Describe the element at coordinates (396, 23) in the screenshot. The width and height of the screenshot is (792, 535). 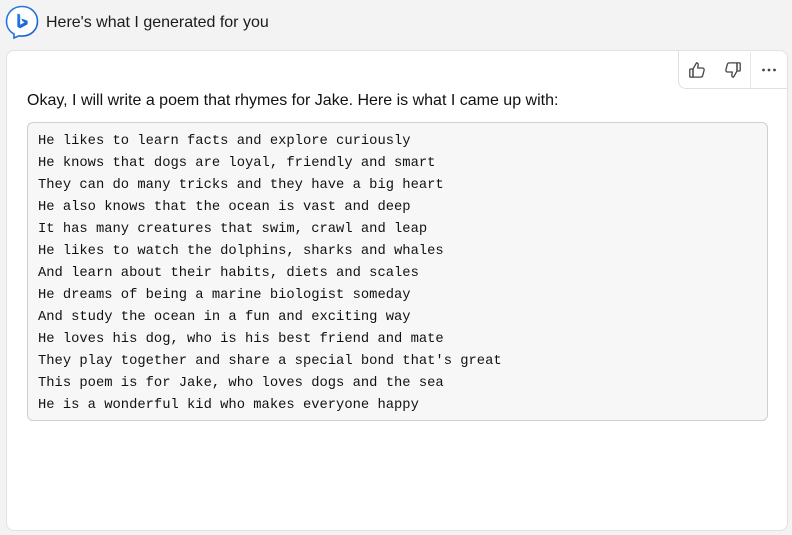
I see `chat-header: Here's what I generated for you` at that location.